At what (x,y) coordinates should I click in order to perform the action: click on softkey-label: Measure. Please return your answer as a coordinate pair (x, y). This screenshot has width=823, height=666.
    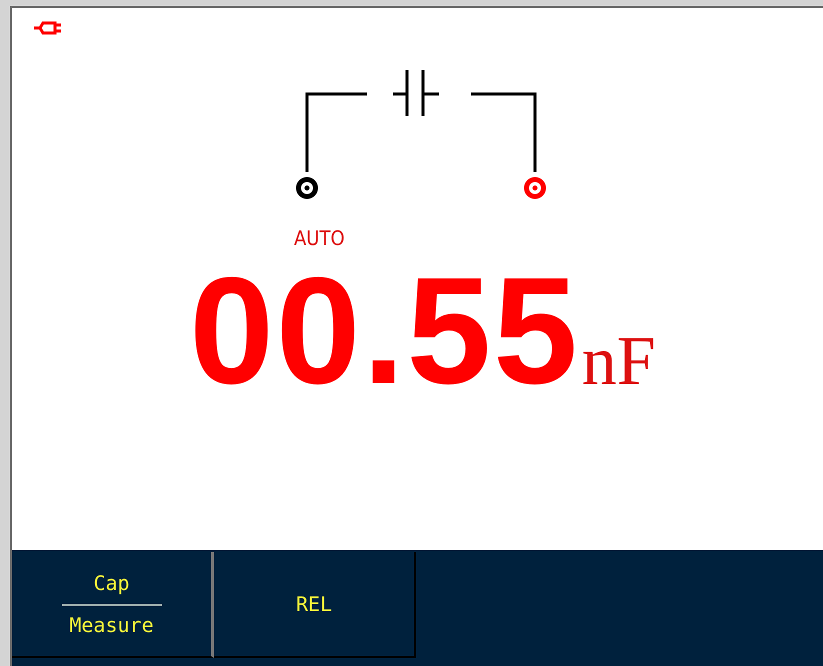
    Looking at the image, I should click on (111, 625).